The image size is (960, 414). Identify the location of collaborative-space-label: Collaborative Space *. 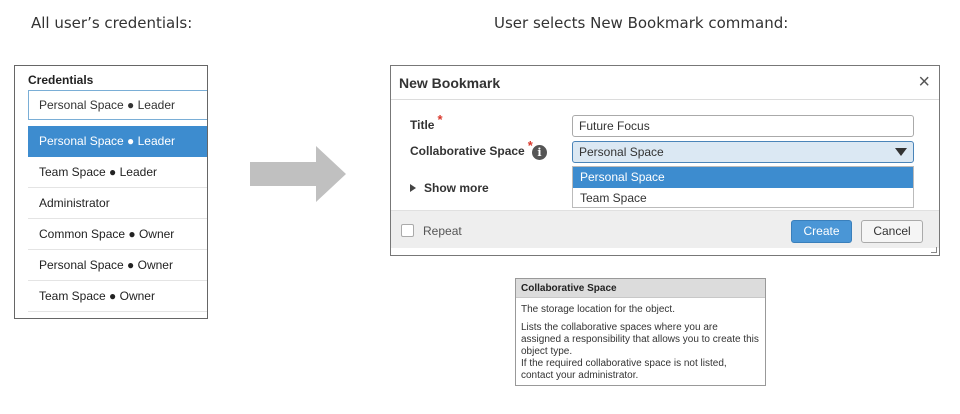
(471, 148).